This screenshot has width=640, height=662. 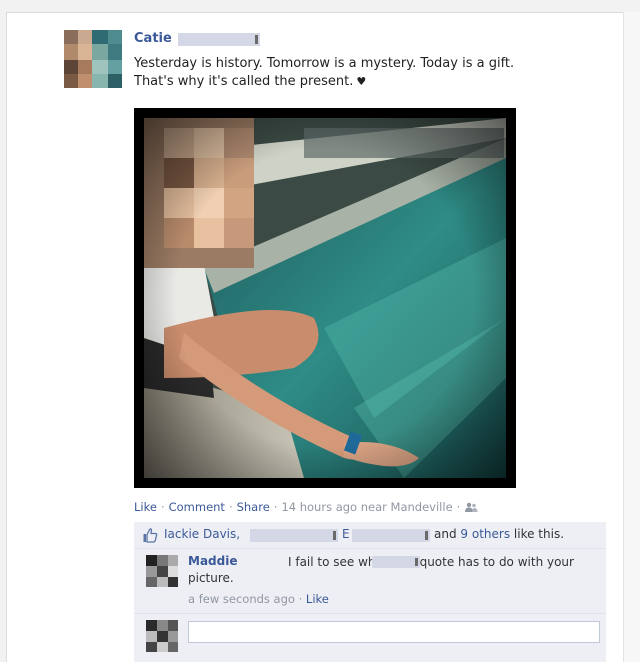 I want to click on like-link: Like, so click(x=145, y=507).